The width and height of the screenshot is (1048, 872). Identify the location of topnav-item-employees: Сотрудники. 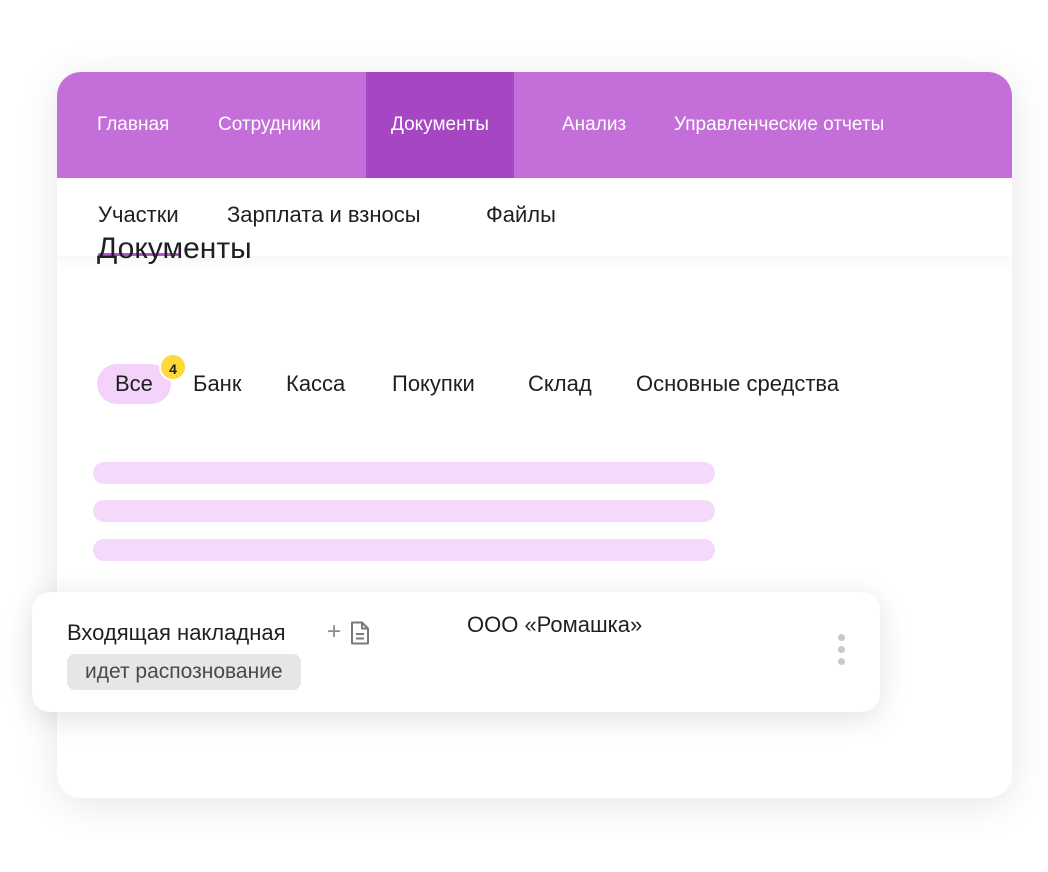
(269, 125).